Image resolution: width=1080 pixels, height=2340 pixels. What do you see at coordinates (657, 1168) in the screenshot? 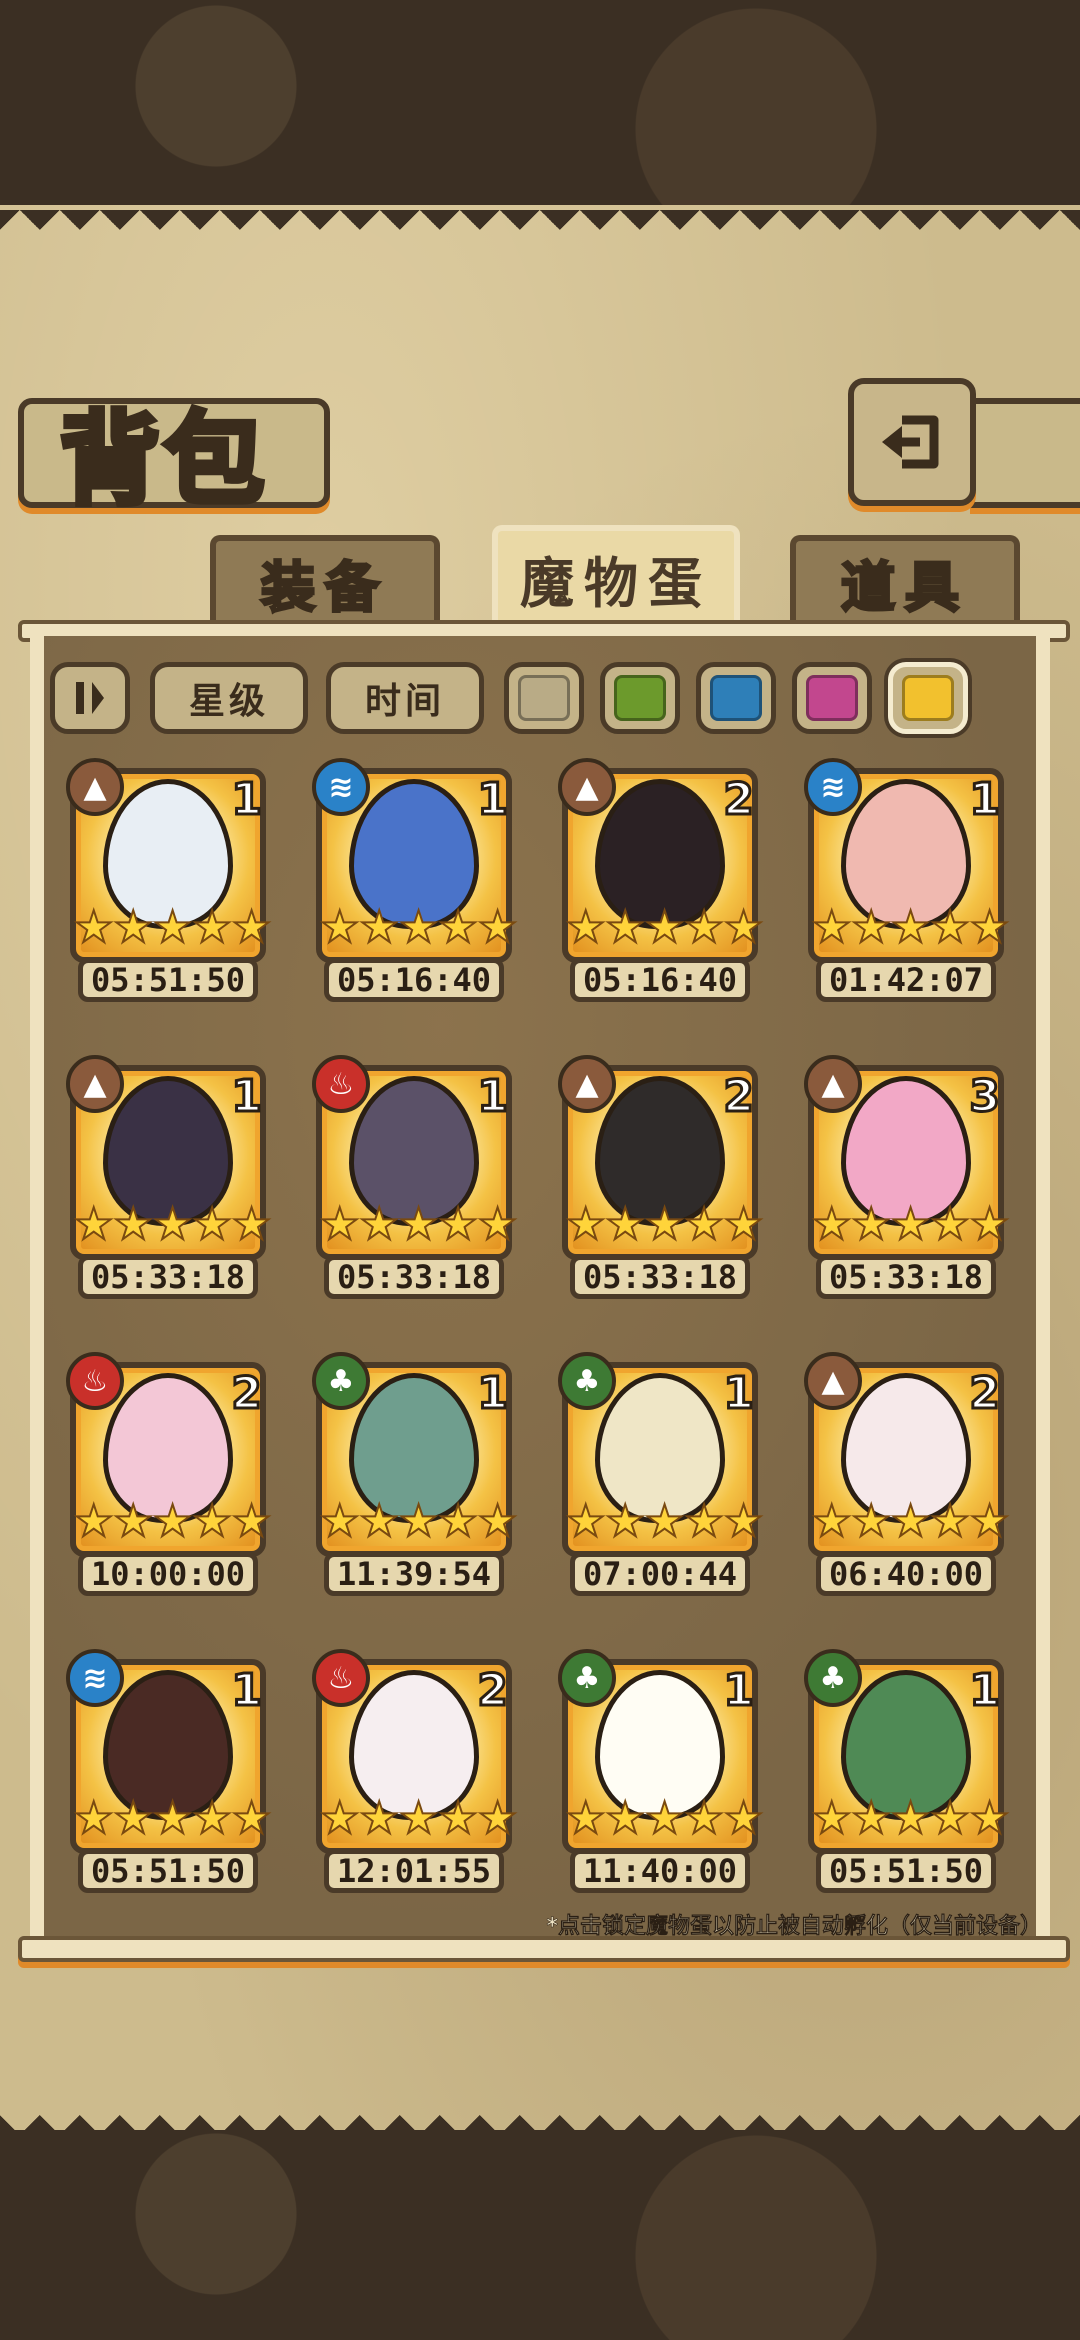
I see `egg-card: ▲ 2 ★ ★ ★ ★ ★ 05:33:18` at bounding box center [657, 1168].